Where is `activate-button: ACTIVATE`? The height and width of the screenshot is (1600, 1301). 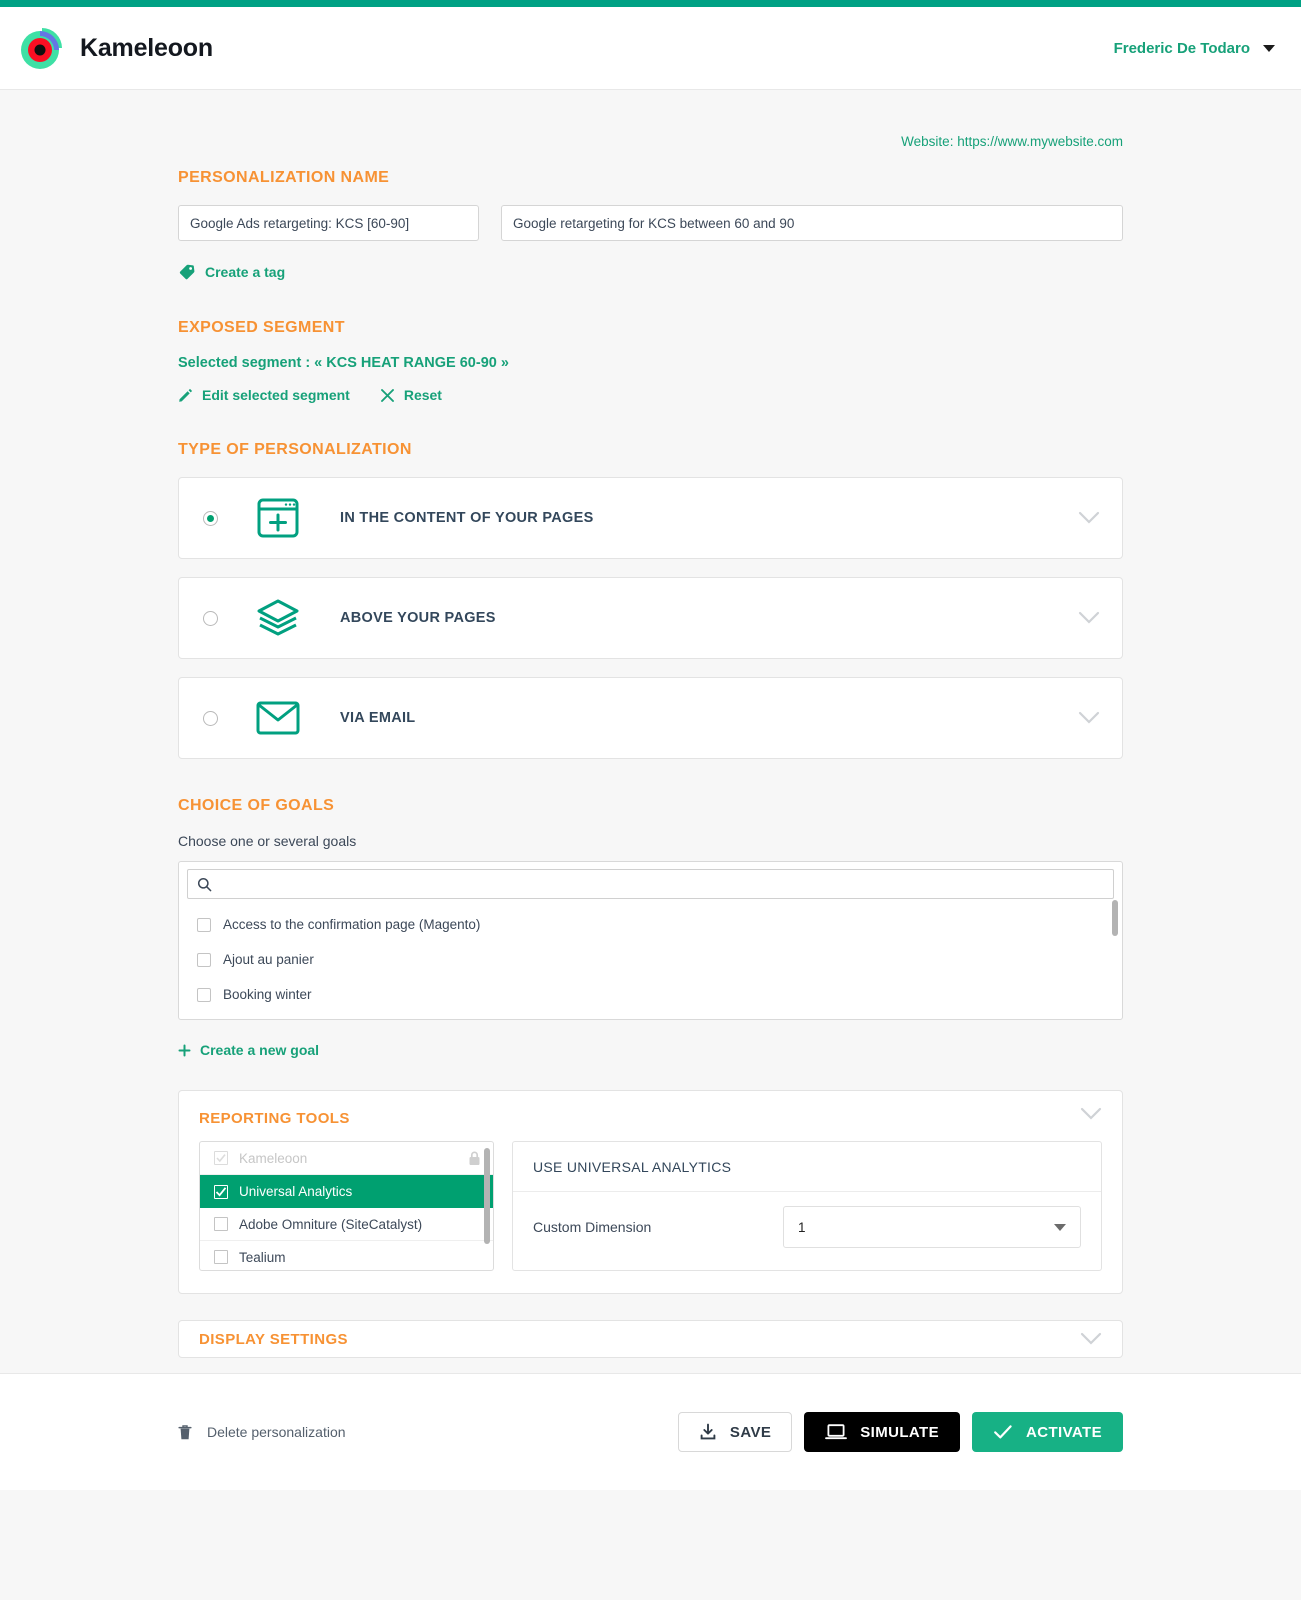
activate-button: ACTIVATE is located at coordinates (1047, 1432).